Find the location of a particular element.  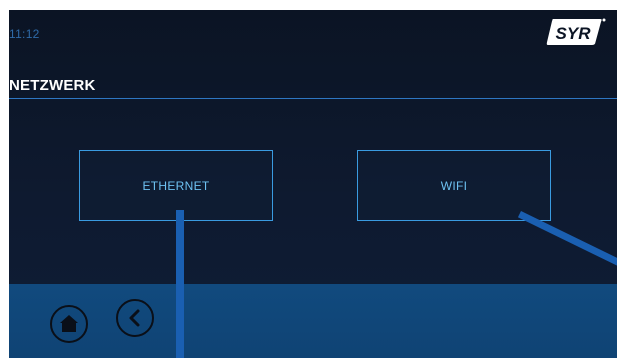

home-icon is located at coordinates (69, 323).